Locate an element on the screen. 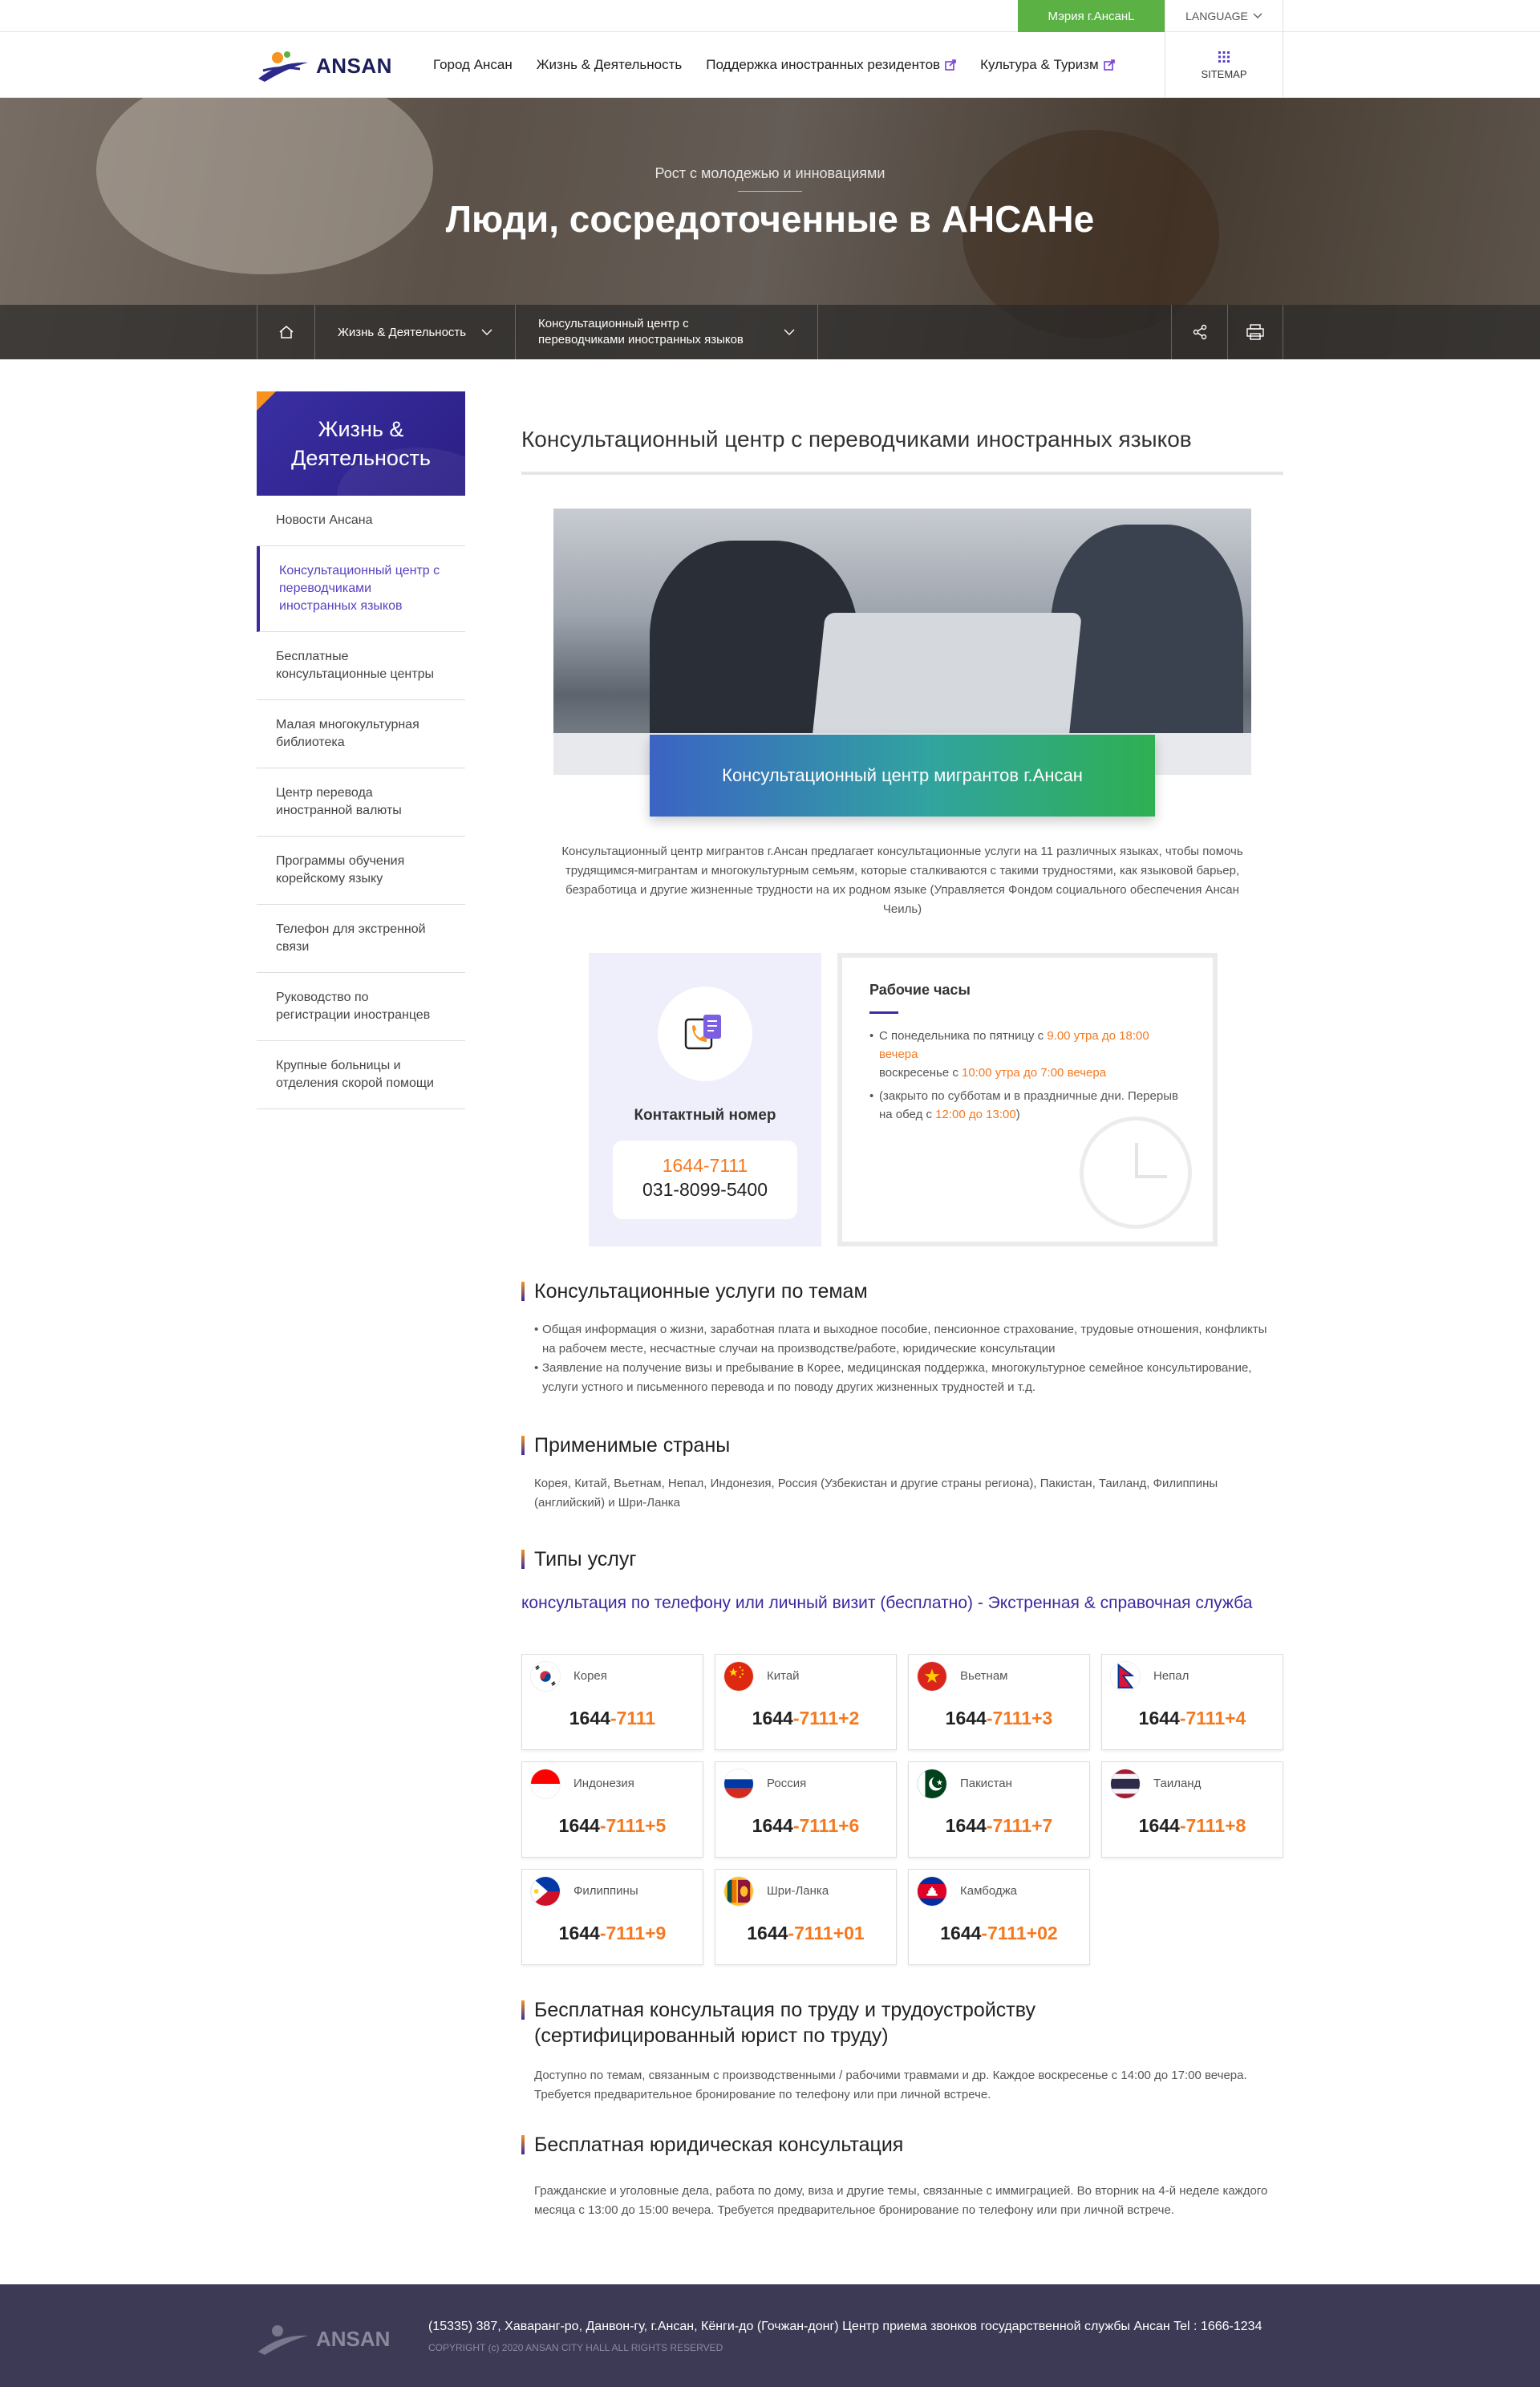 This screenshot has width=1540, height=2387. sitemap-button: SITEMAP is located at coordinates (1224, 65).